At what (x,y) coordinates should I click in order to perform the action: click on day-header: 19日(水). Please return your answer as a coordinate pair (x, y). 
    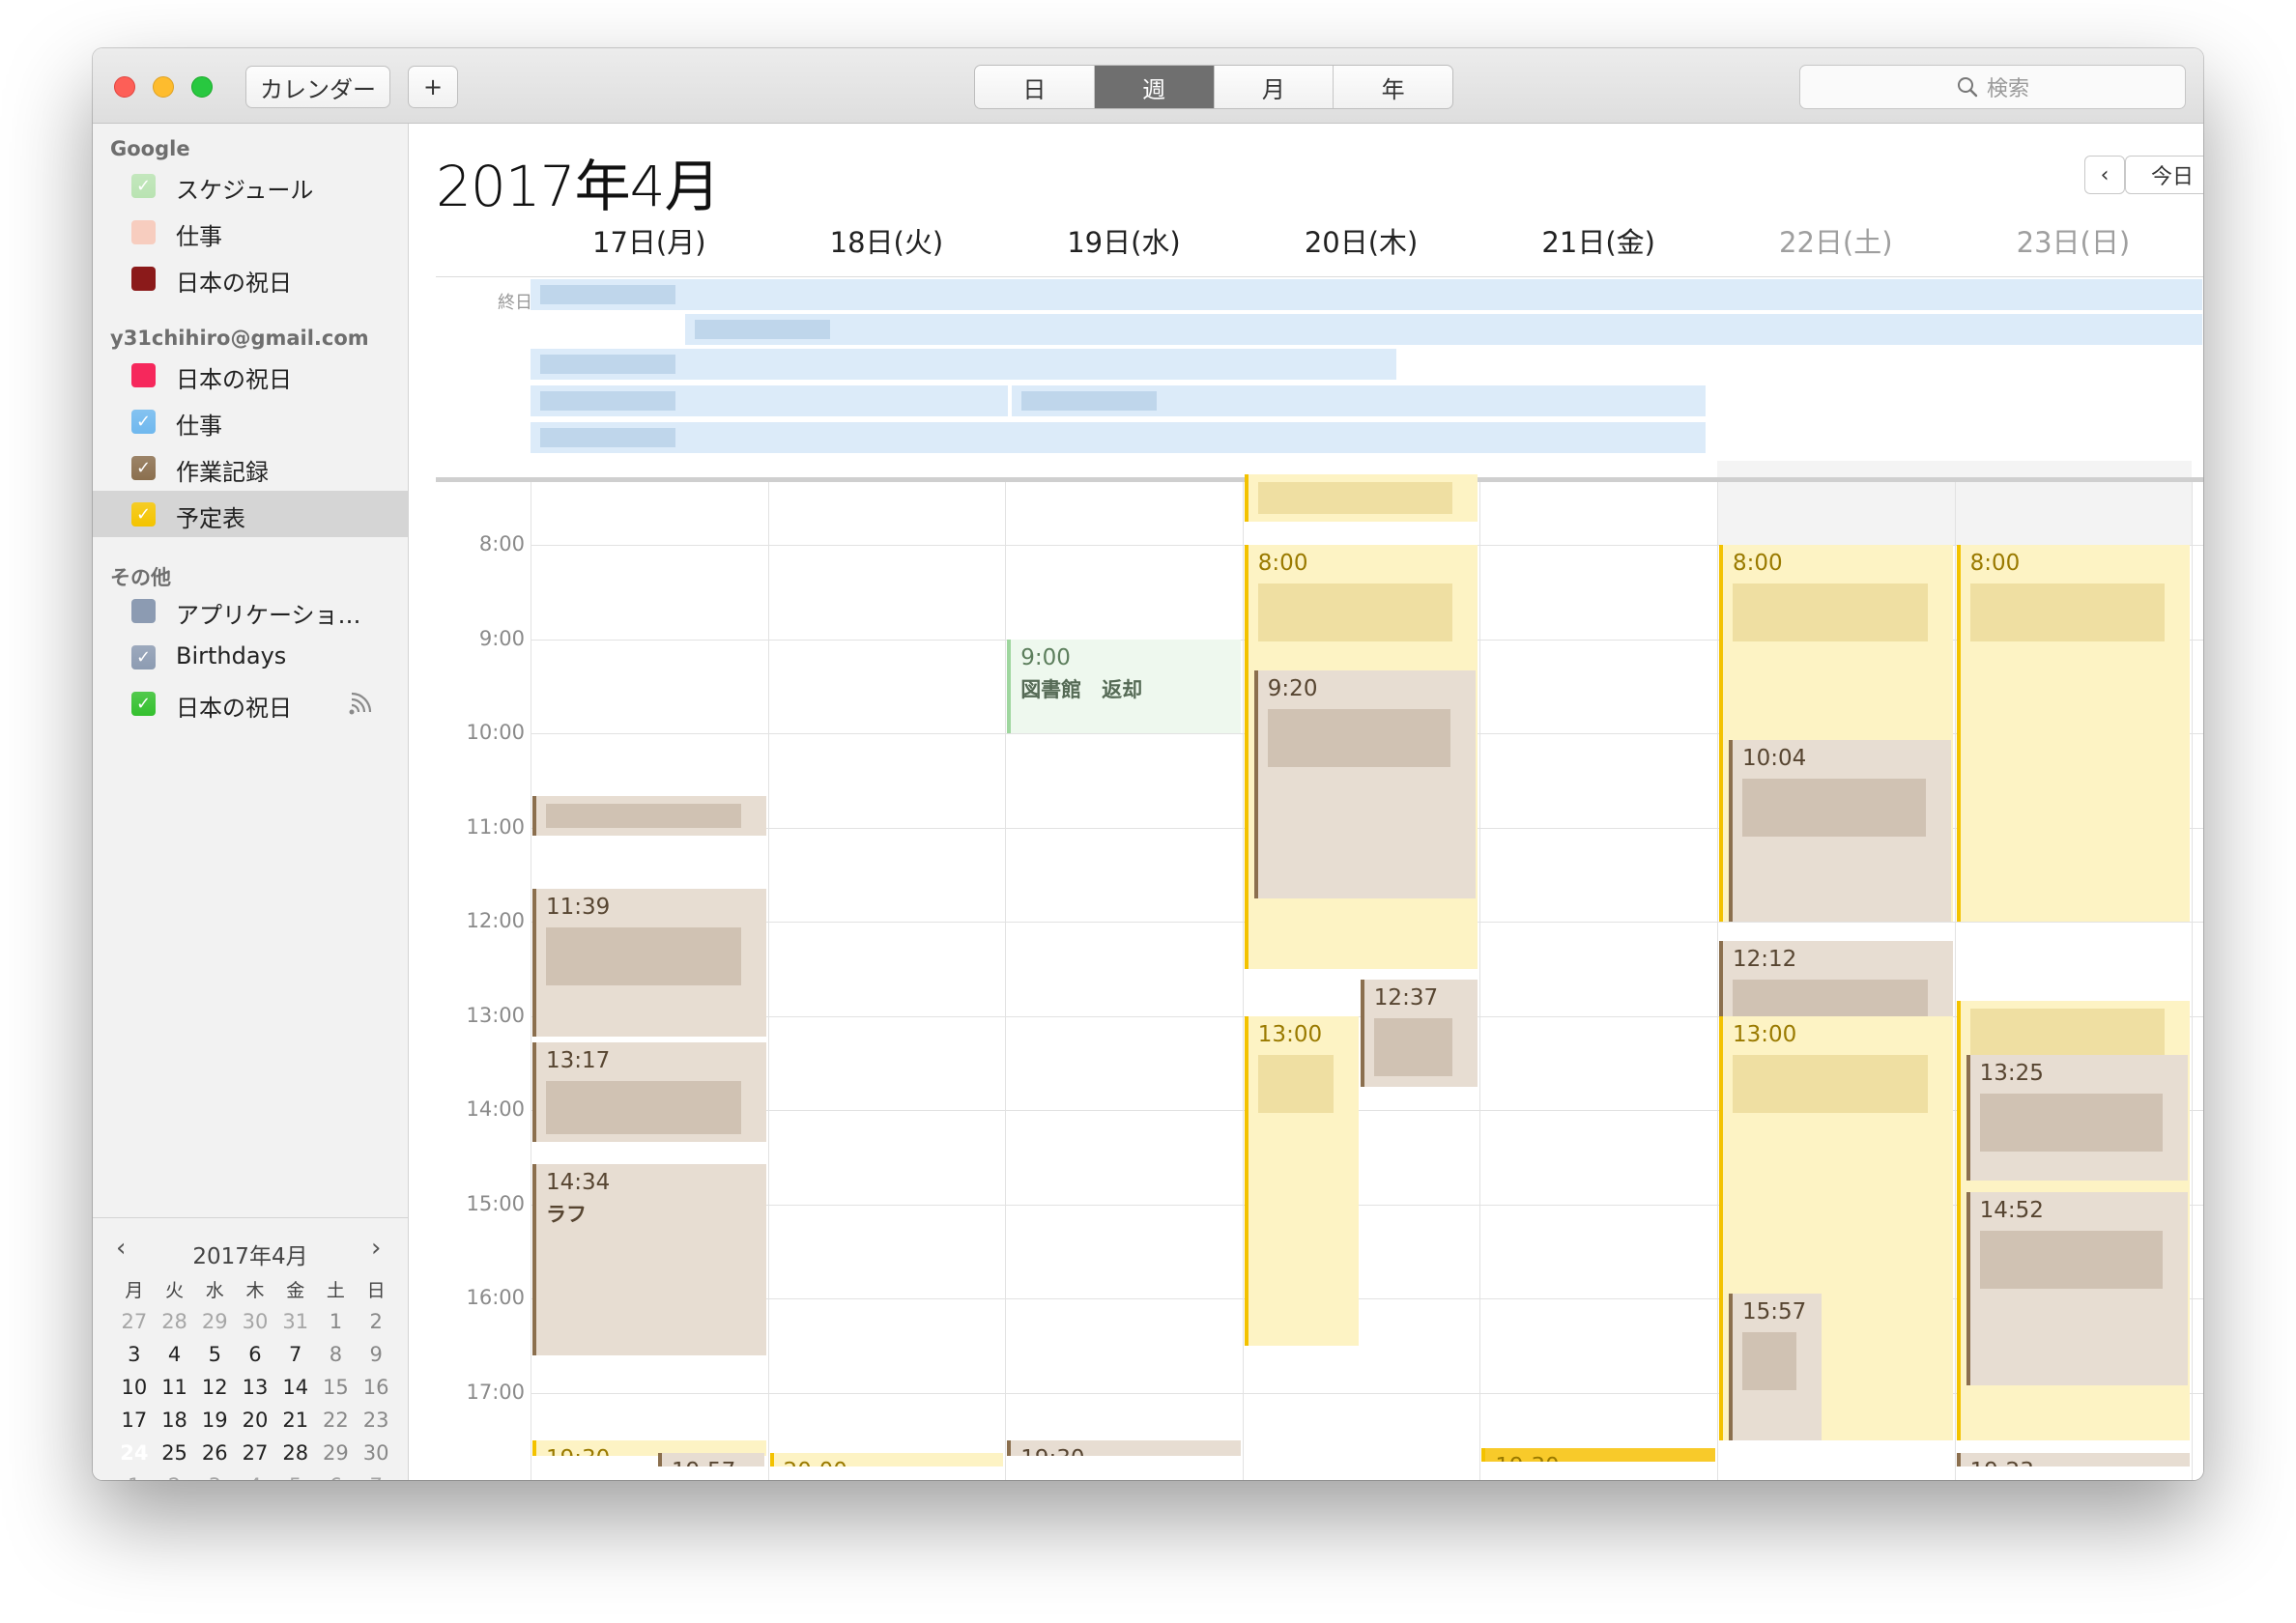
    Looking at the image, I should click on (1124, 240).